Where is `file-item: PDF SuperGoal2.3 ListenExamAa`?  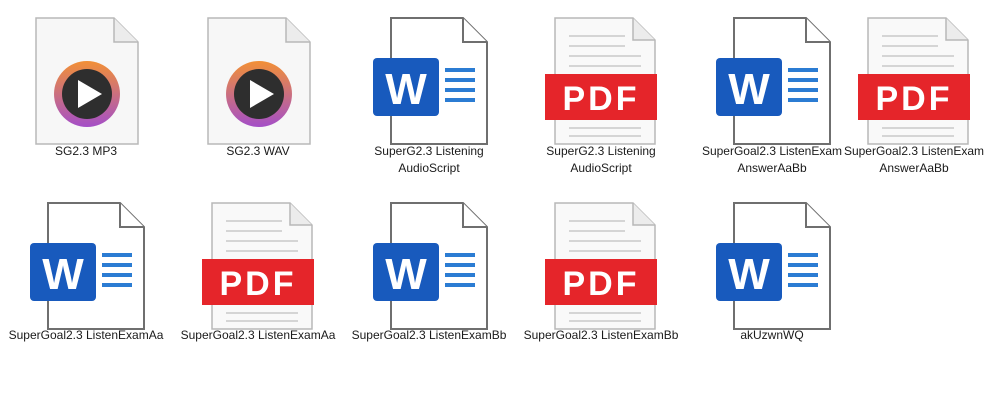
file-item: PDF SuperGoal2.3 ListenExamAa is located at coordinates (258, 277).